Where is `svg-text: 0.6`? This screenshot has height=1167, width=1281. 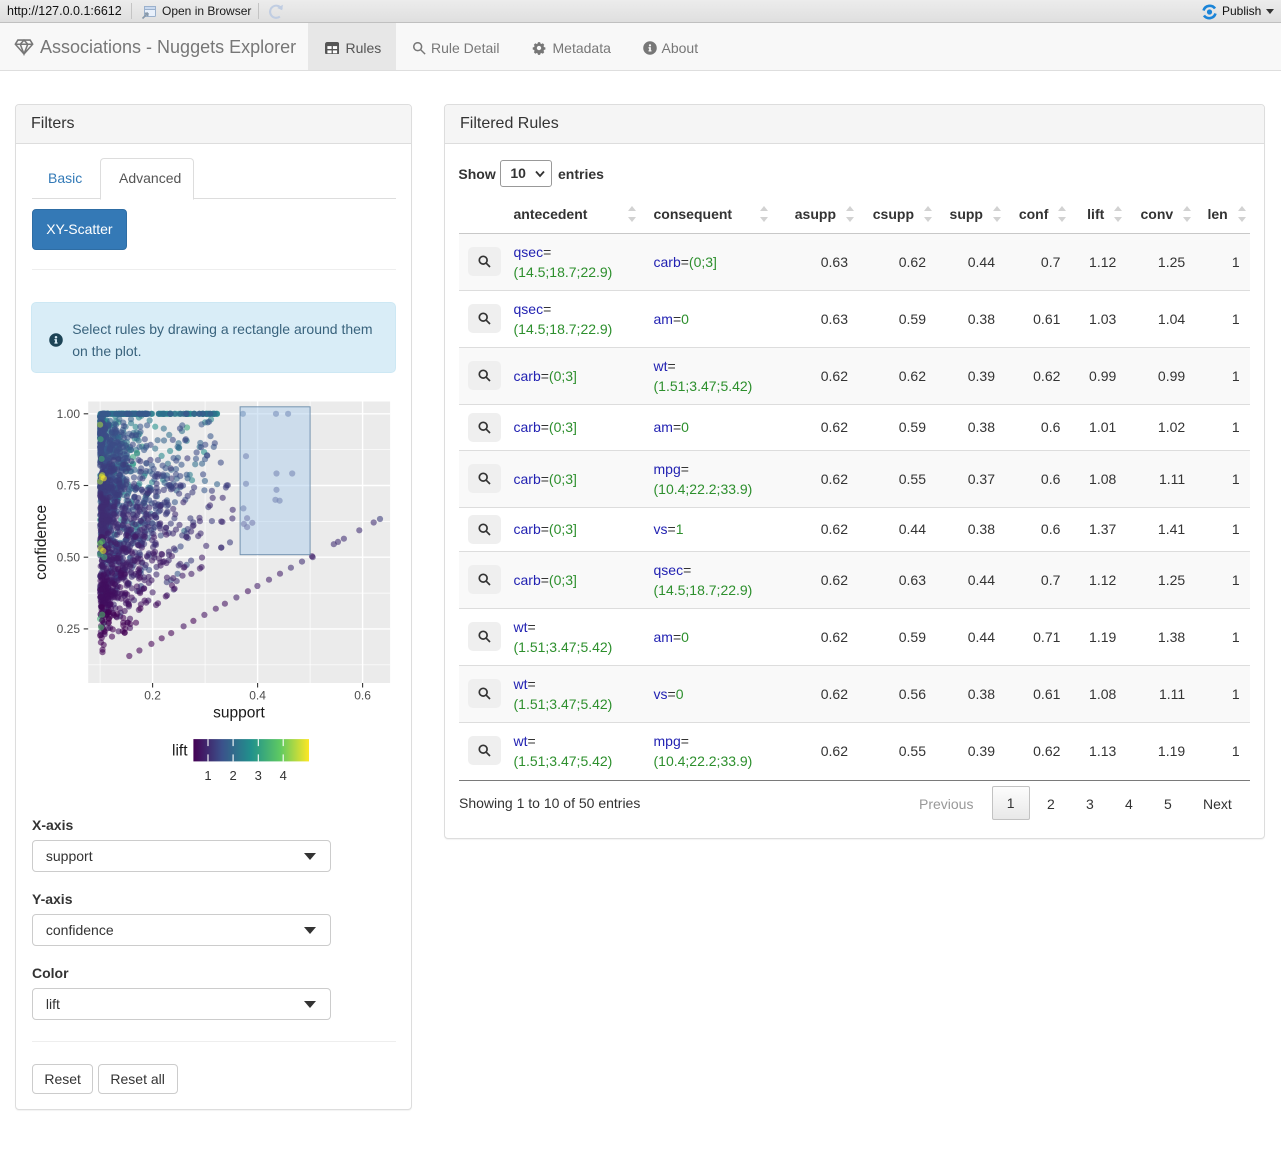
svg-text: 0.6 is located at coordinates (362, 696).